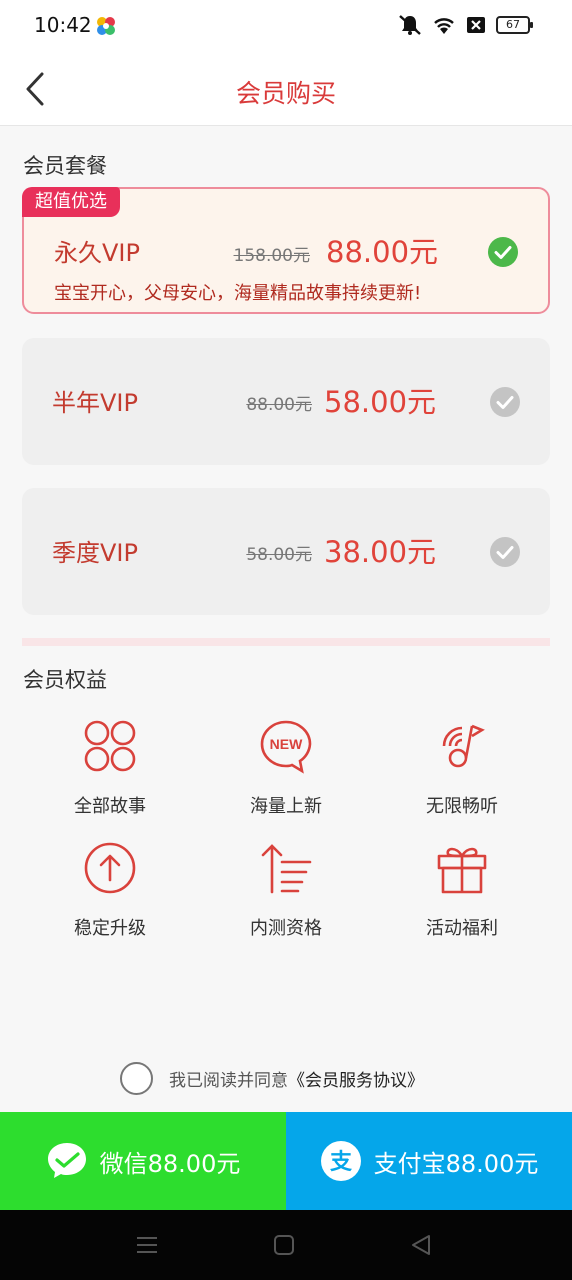 The height and width of the screenshot is (1280, 572). Describe the element at coordinates (462, 806) in the screenshot. I see `benefit-label: 无限畅听` at that location.